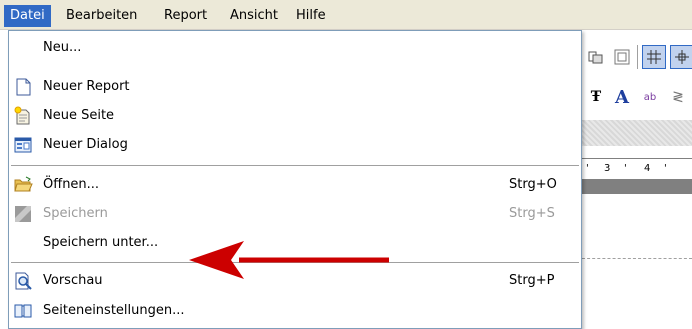  What do you see at coordinates (185, 16) in the screenshot?
I see `menu-report: Report` at bounding box center [185, 16].